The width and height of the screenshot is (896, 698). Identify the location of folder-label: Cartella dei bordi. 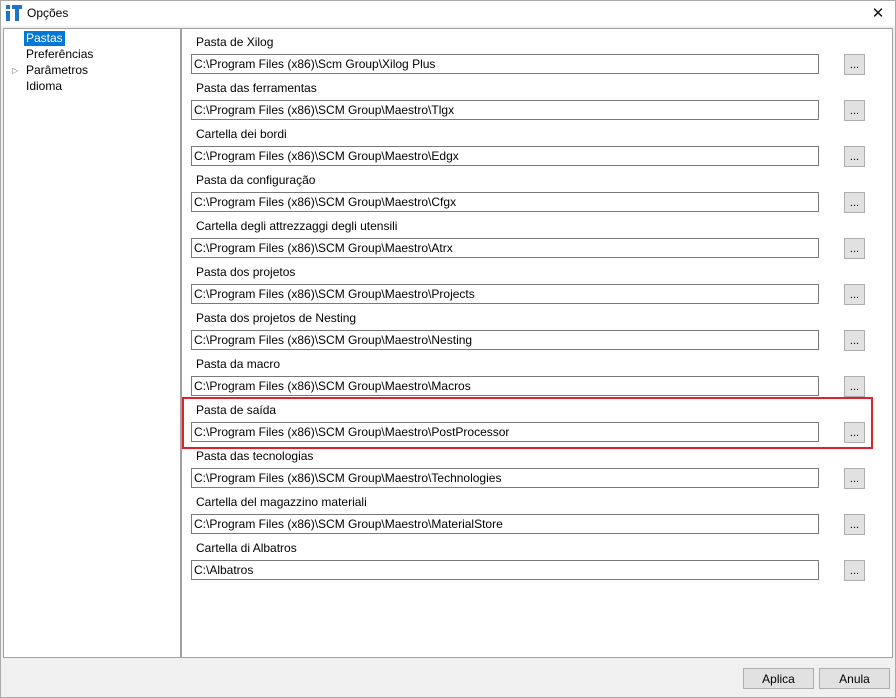
(241, 134).